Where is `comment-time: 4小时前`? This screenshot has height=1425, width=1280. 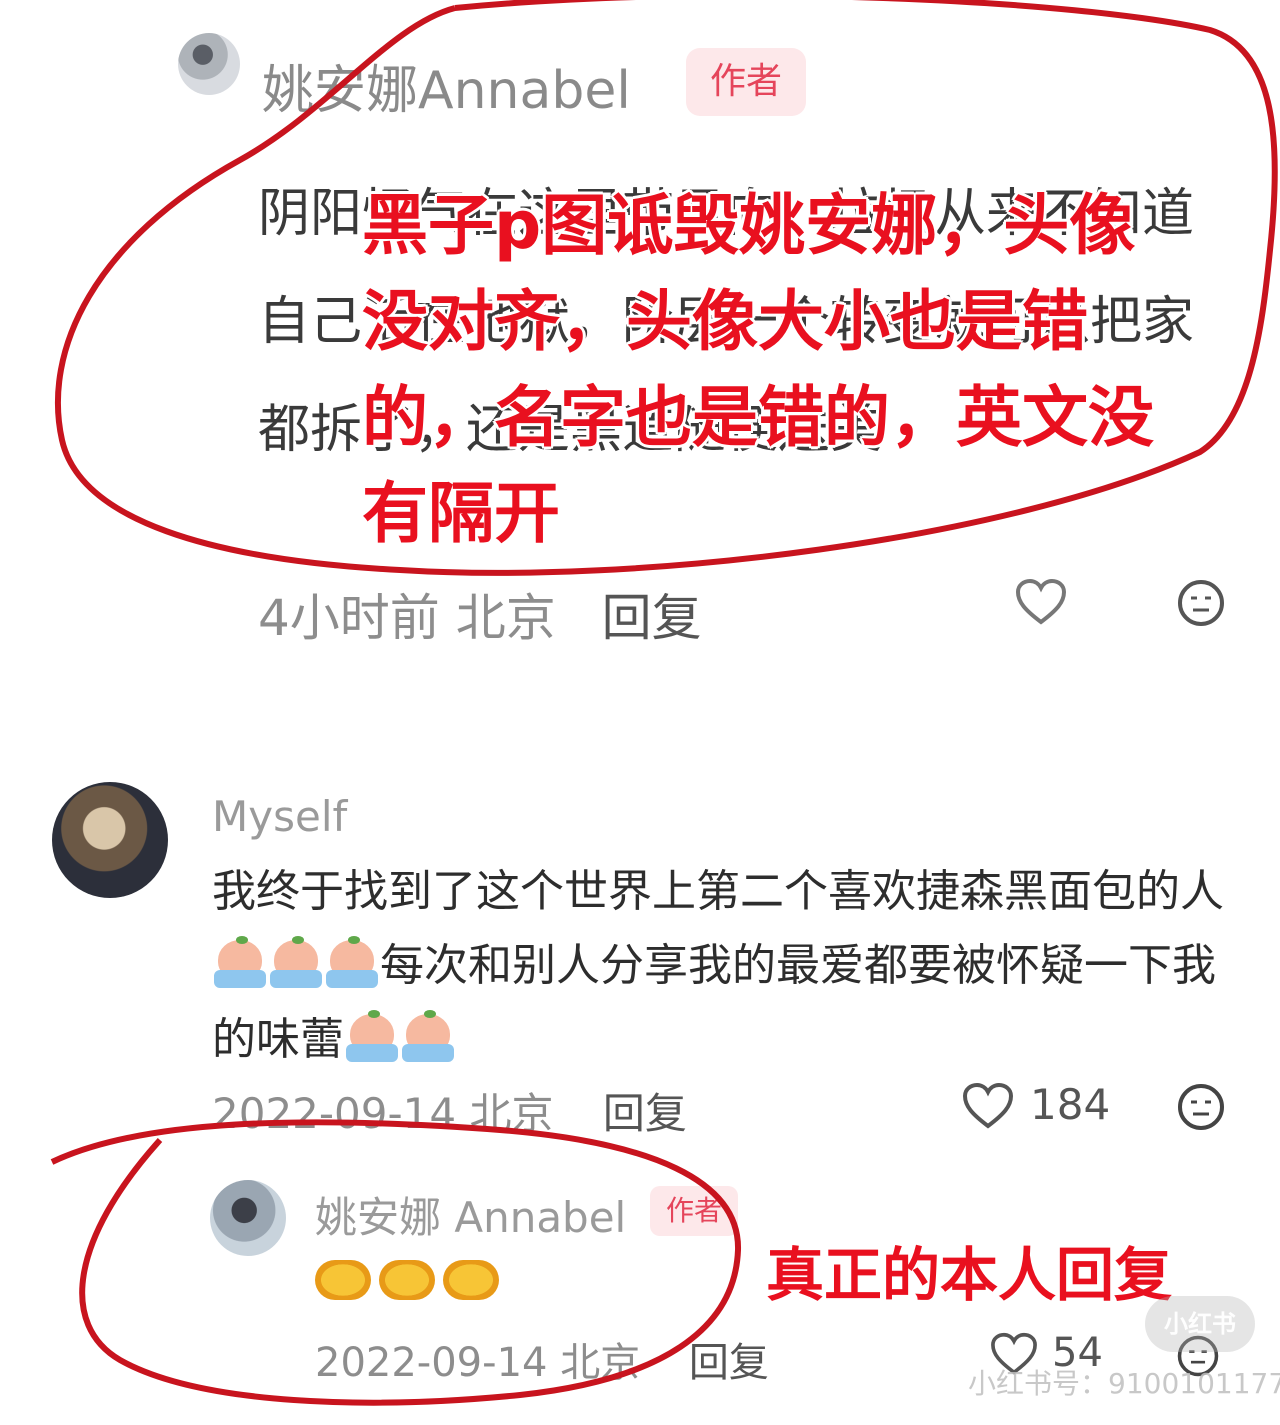 comment-time: 4小时前 is located at coordinates (349, 618).